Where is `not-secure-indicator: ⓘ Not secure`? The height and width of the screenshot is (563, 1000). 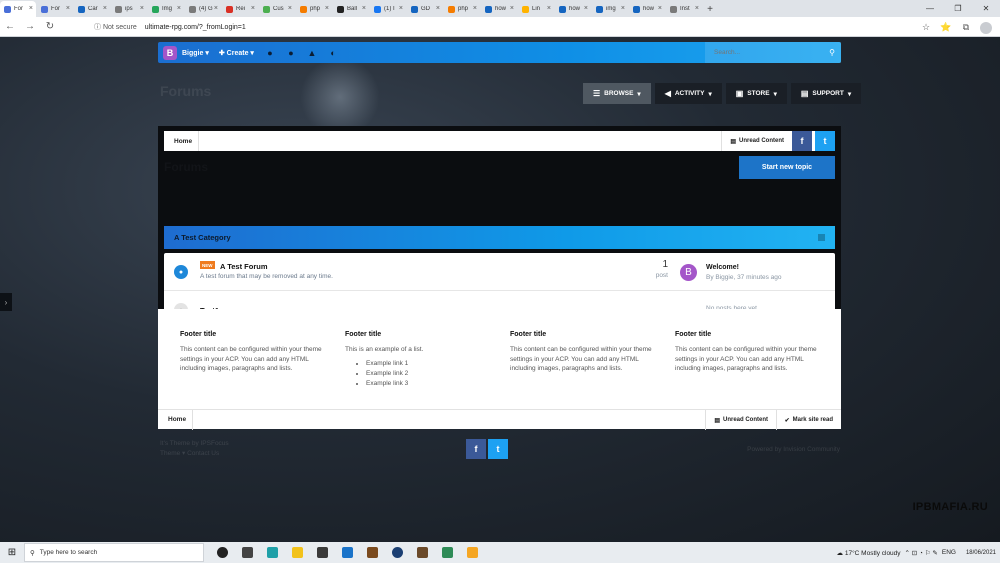 not-secure-indicator: ⓘ Not secure is located at coordinates (115, 27).